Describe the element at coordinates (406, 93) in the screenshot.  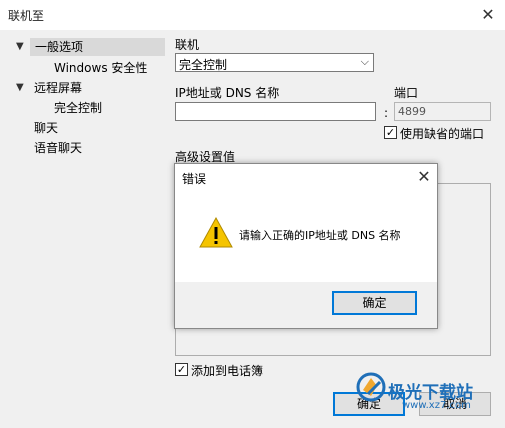
I see `port-label: 端口` at that location.